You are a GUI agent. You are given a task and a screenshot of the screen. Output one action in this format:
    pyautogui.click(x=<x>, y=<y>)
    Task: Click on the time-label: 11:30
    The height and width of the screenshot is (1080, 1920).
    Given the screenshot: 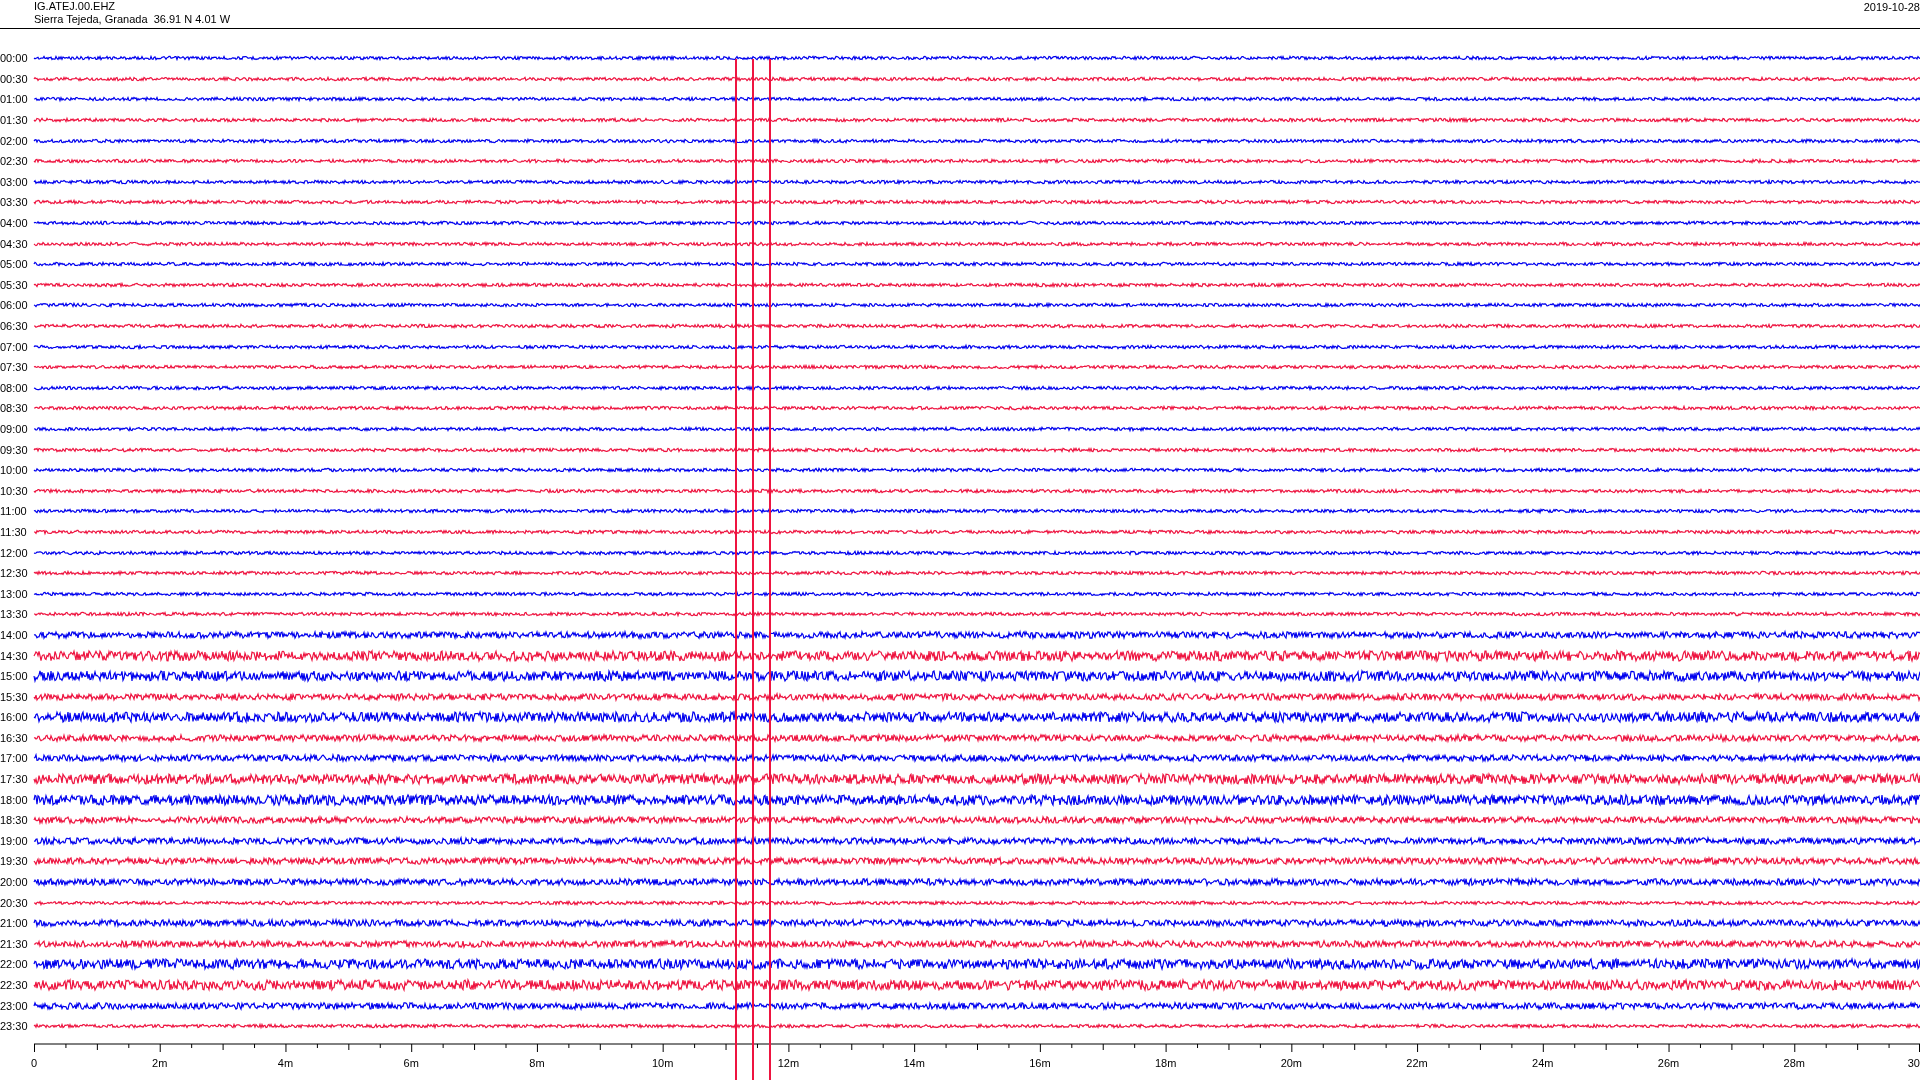 What is the action you would take?
    pyautogui.click(x=14, y=531)
    